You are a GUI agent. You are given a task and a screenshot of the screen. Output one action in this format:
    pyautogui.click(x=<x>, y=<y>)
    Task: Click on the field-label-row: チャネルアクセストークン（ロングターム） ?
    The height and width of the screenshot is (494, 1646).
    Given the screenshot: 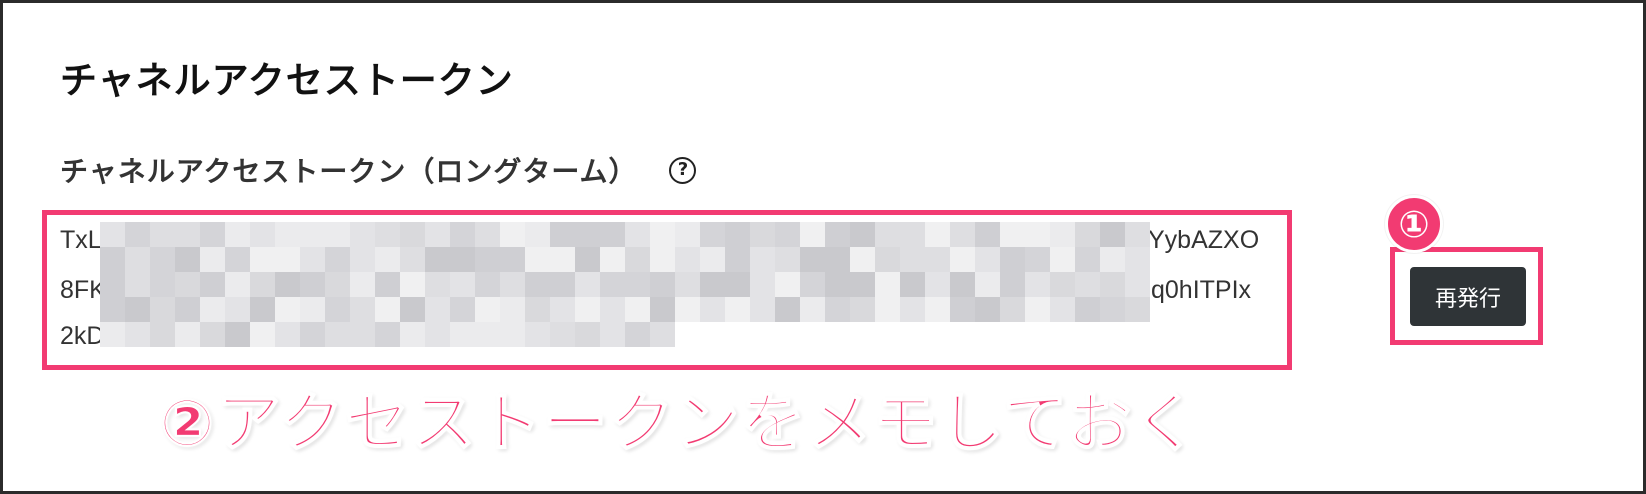 What is the action you would take?
    pyautogui.click(x=378, y=170)
    